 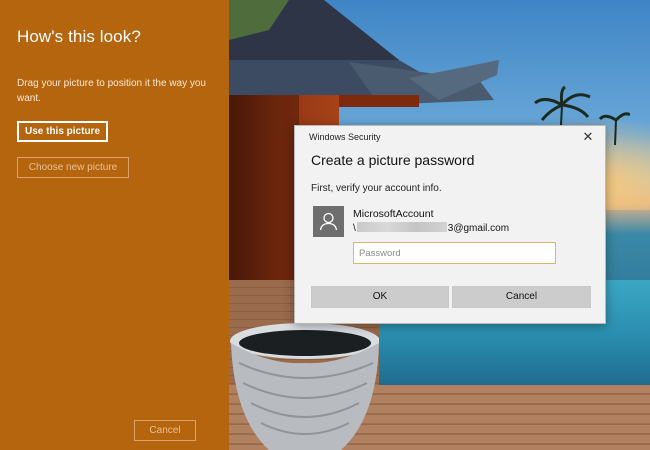 I want to click on dialog-titlebar: Windows Security ✕, so click(x=450, y=137).